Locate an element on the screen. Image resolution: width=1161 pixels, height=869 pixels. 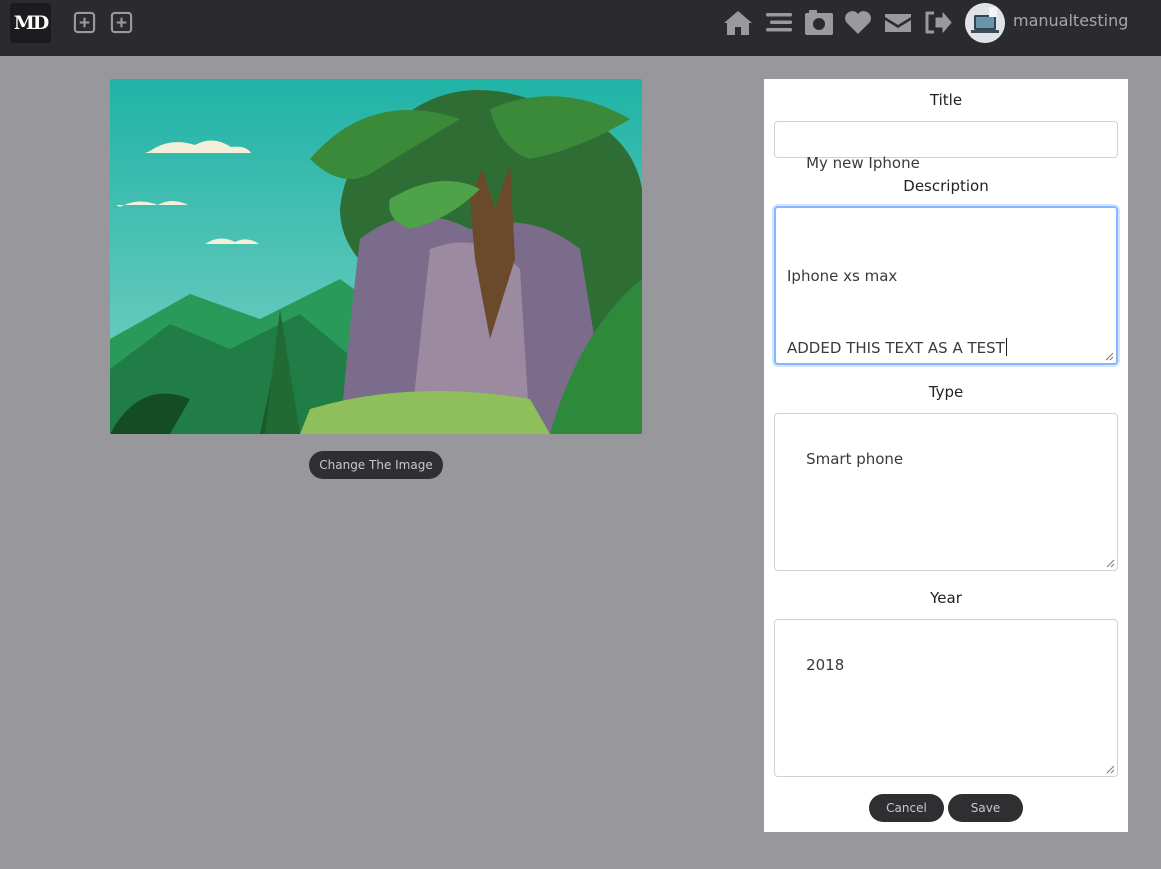
year-label: Year is located at coordinates (946, 598).